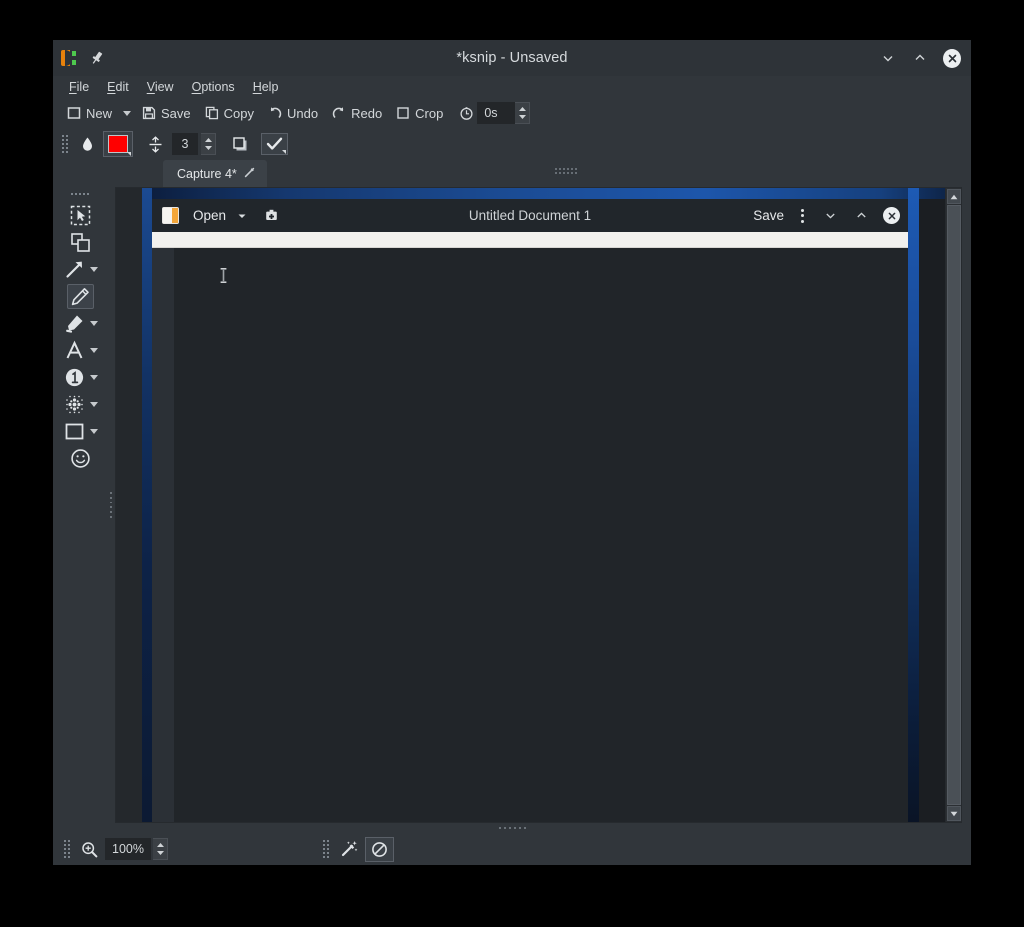  I want to click on crop-button: Crop, so click(419, 113).